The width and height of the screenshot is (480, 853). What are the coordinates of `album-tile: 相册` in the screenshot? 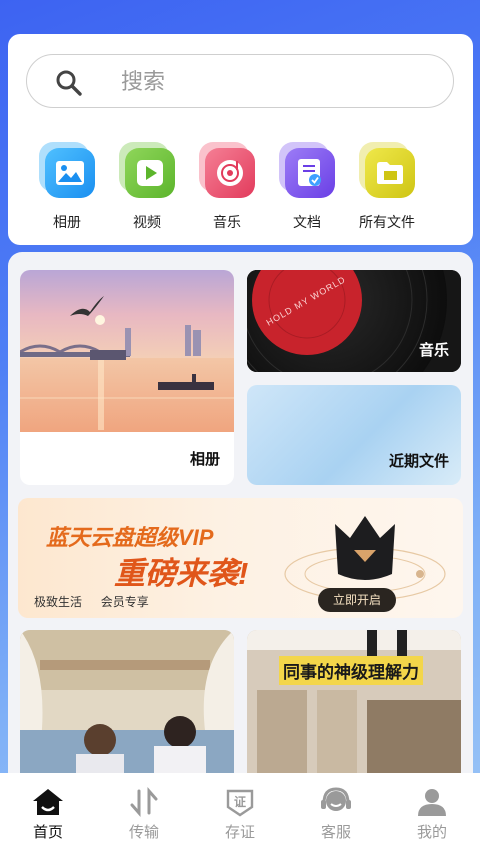 It's located at (127, 377).